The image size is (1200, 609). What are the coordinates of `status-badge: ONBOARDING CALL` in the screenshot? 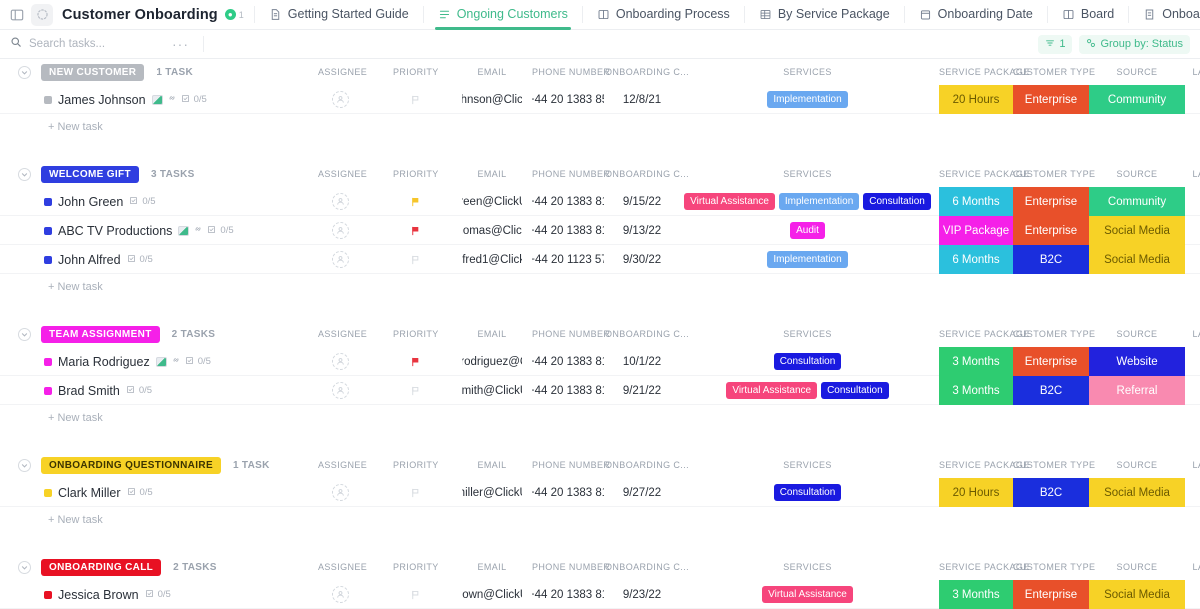 It's located at (101, 567).